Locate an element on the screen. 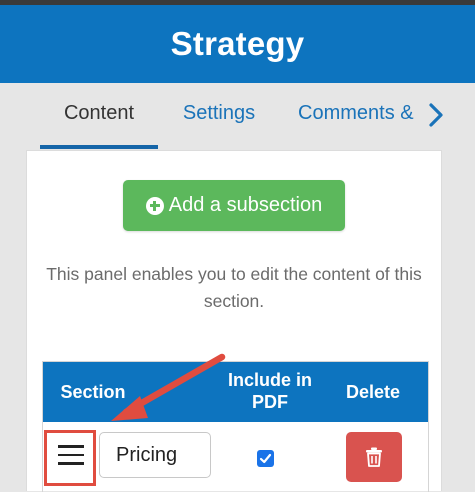 The width and height of the screenshot is (475, 492). add-subsection-button: Add a subsection is located at coordinates (234, 205).